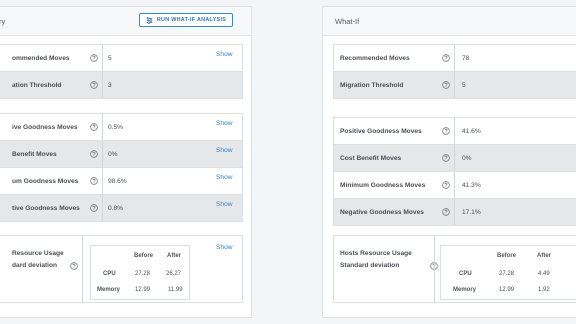 The height and width of the screenshot is (324, 576). I want to click on table-row: ommended Moves 5 Show, so click(121, 58).